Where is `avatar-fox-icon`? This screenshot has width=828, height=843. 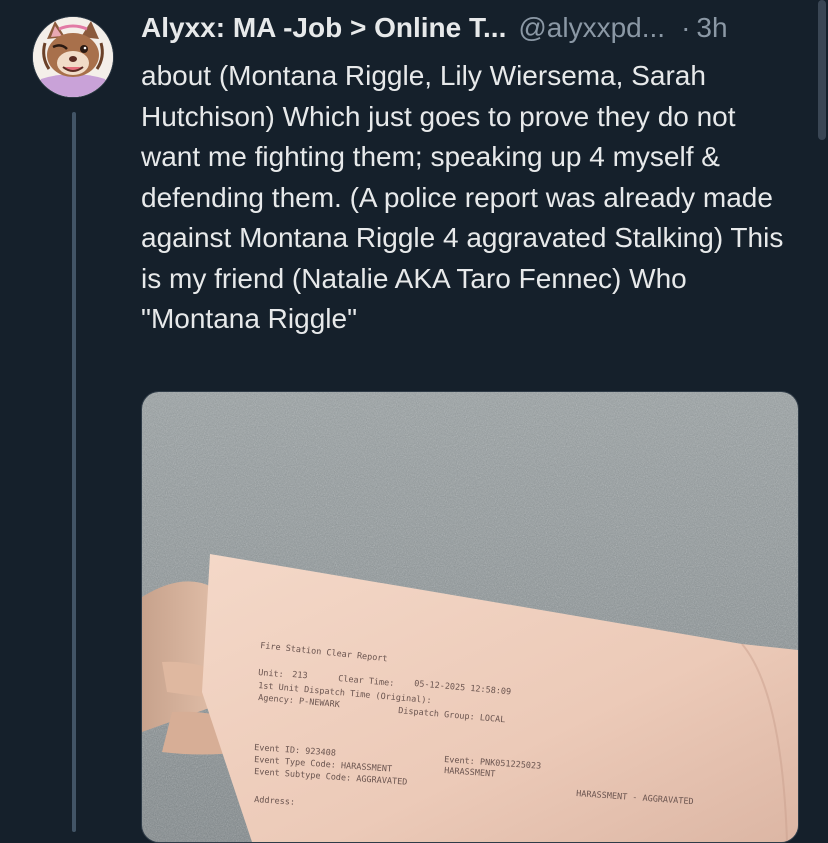
avatar-fox-icon is located at coordinates (73, 57).